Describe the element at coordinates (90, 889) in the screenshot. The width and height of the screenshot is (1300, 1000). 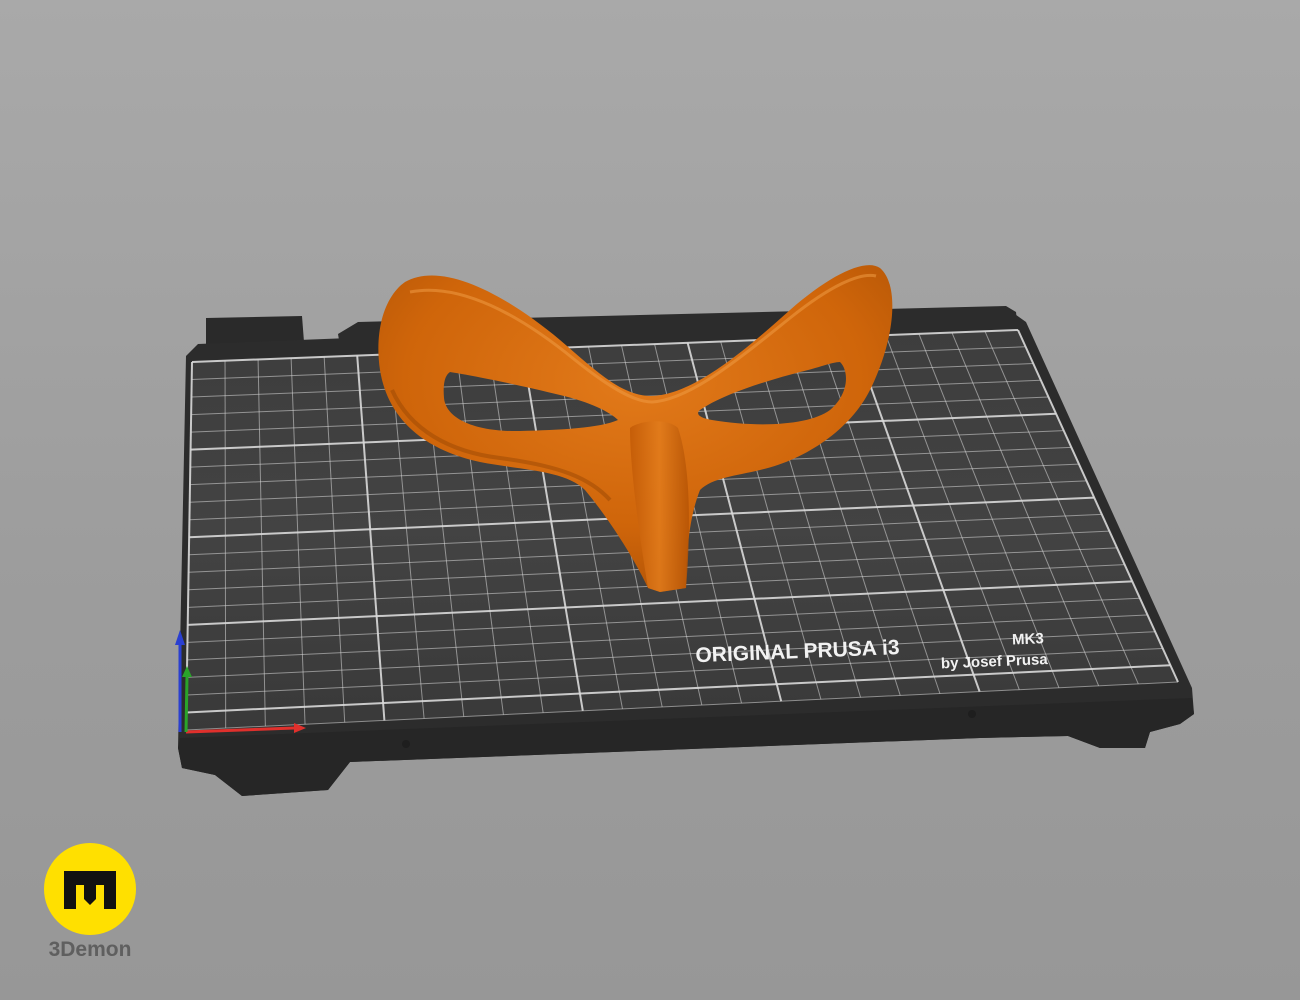
I see `3demon-logo-icon` at that location.